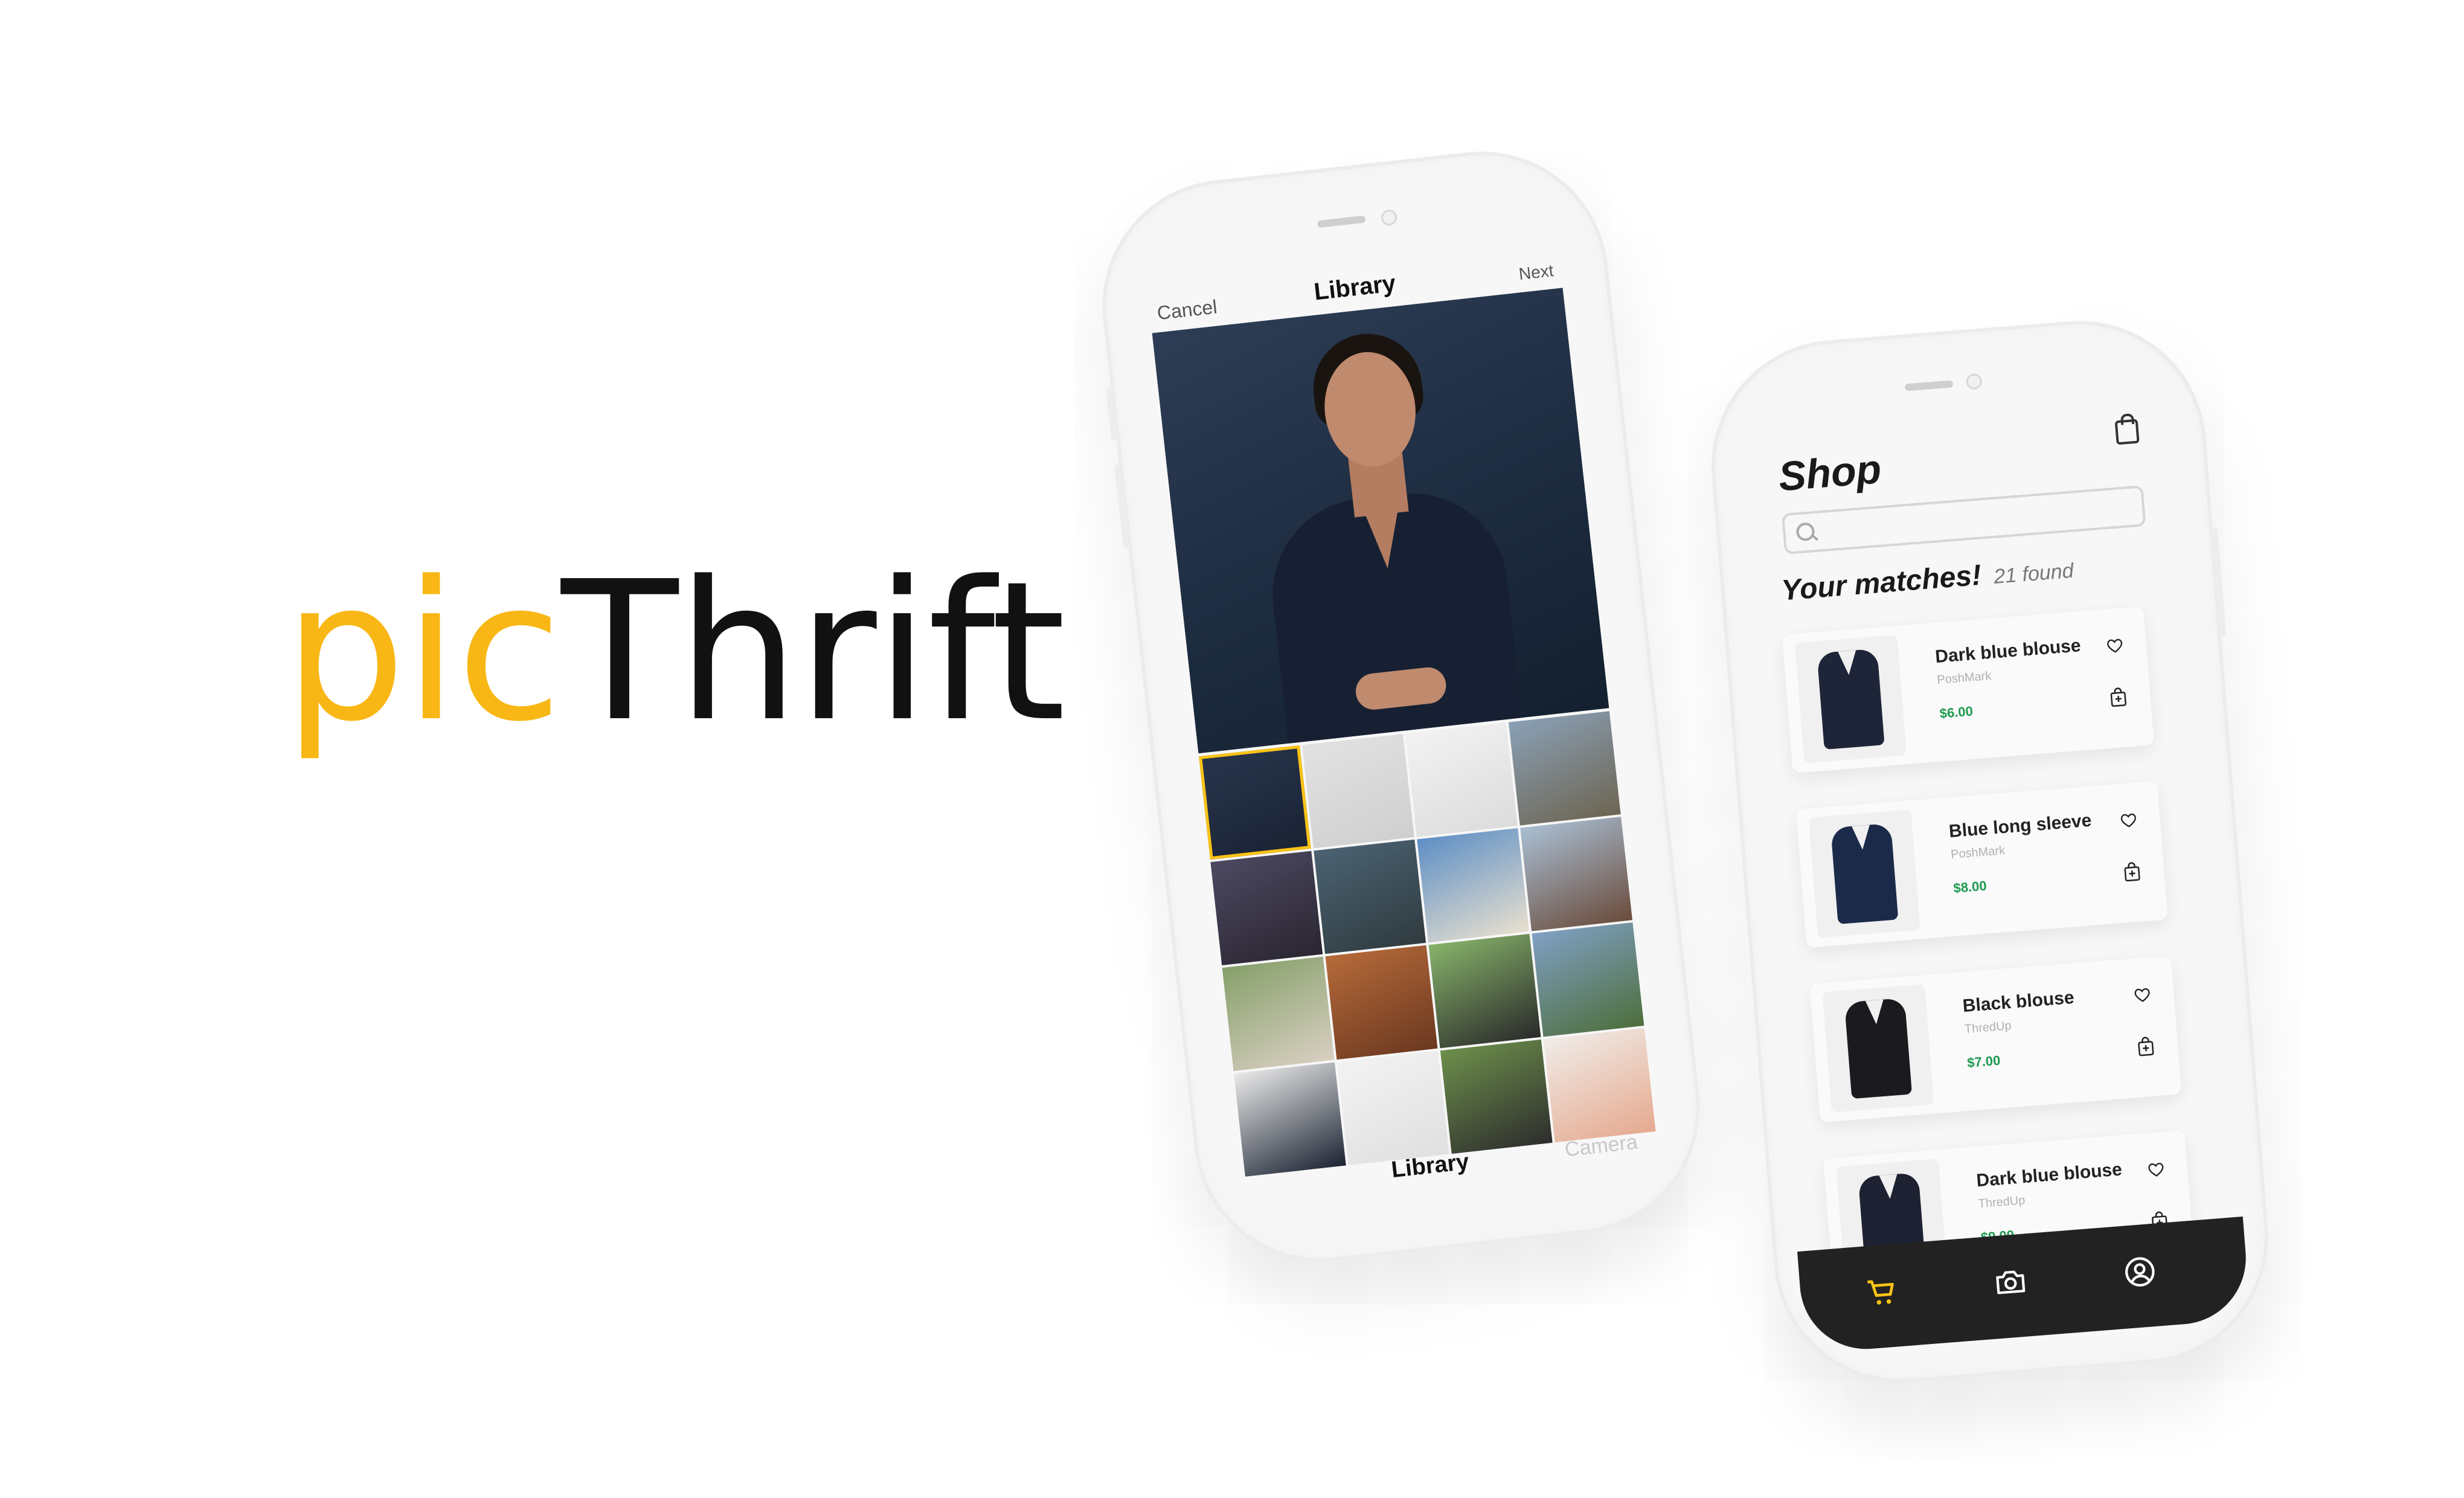 The height and width of the screenshot is (1498, 2464). I want to click on product-price: $6.00, so click(1956, 712).